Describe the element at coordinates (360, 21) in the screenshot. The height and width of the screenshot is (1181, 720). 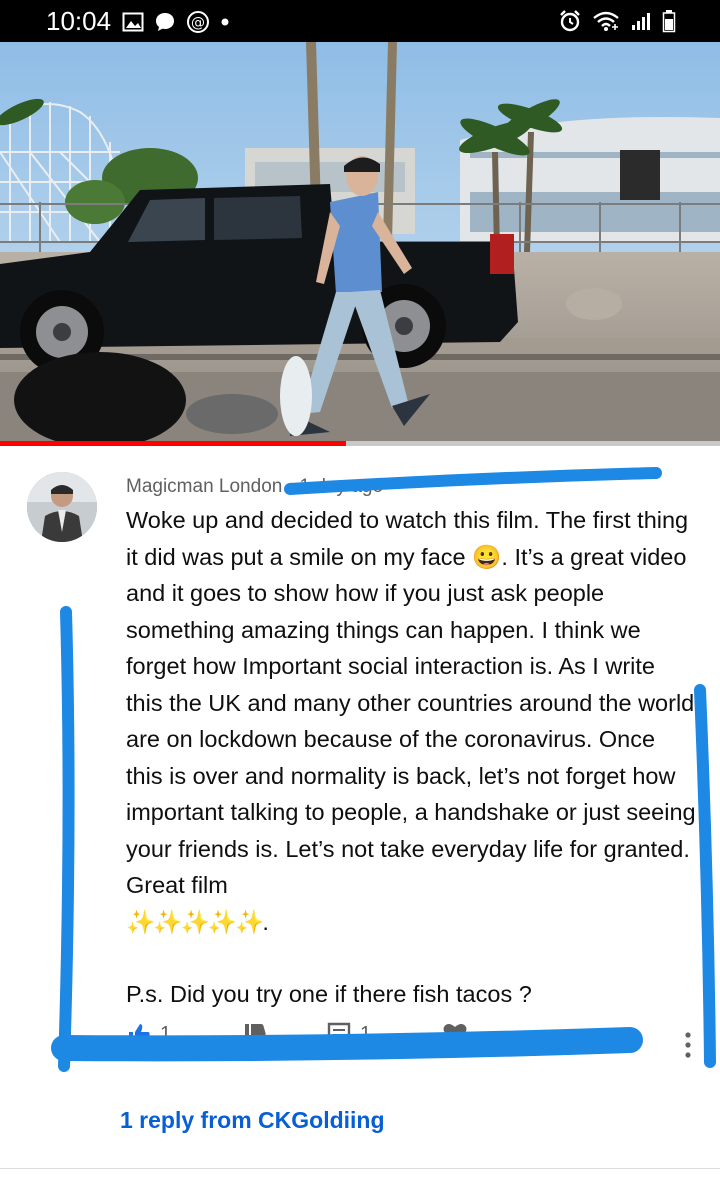
I see `status-bar: 10:04 @` at that location.